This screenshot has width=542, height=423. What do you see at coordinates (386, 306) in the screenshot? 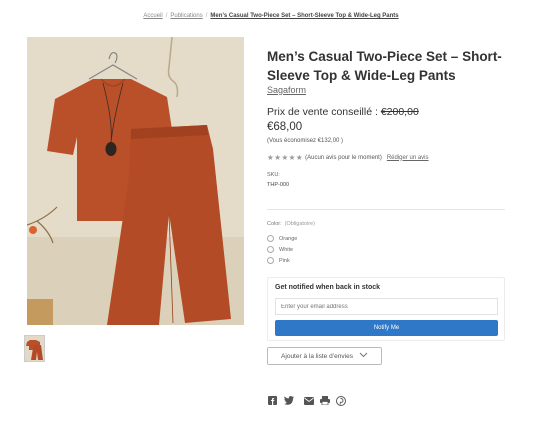
I see `email-input` at bounding box center [386, 306].